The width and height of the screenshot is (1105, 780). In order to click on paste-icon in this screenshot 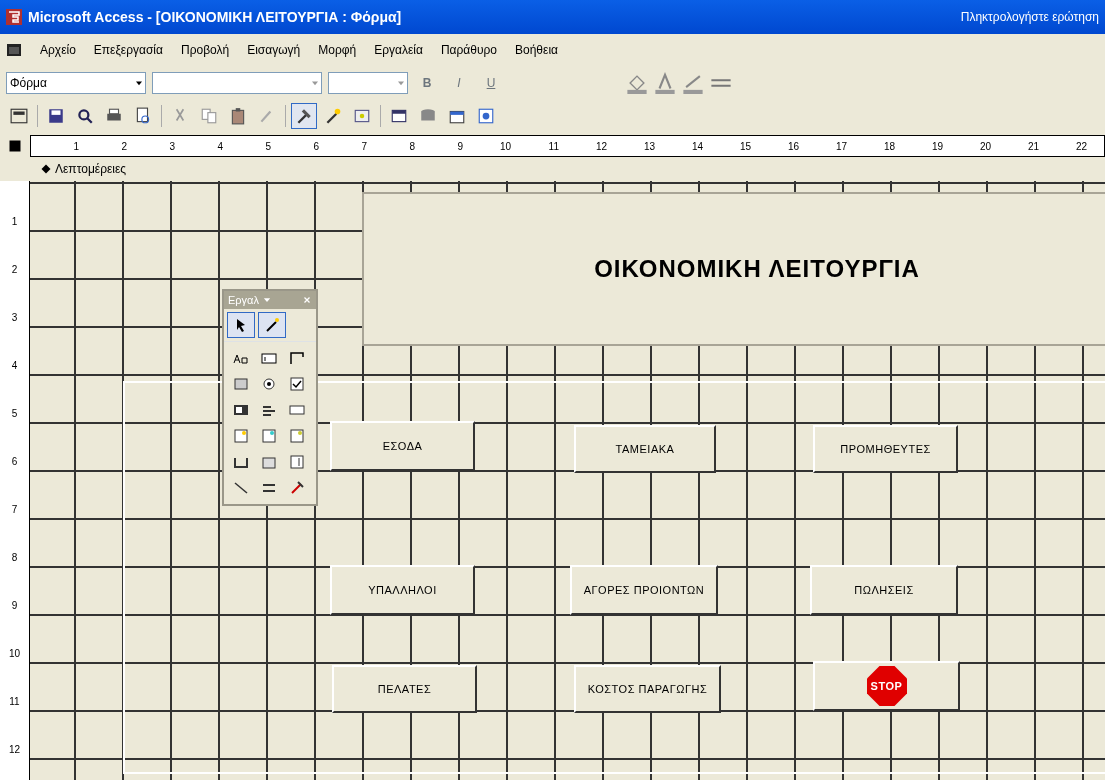, I will do `click(238, 115)`.